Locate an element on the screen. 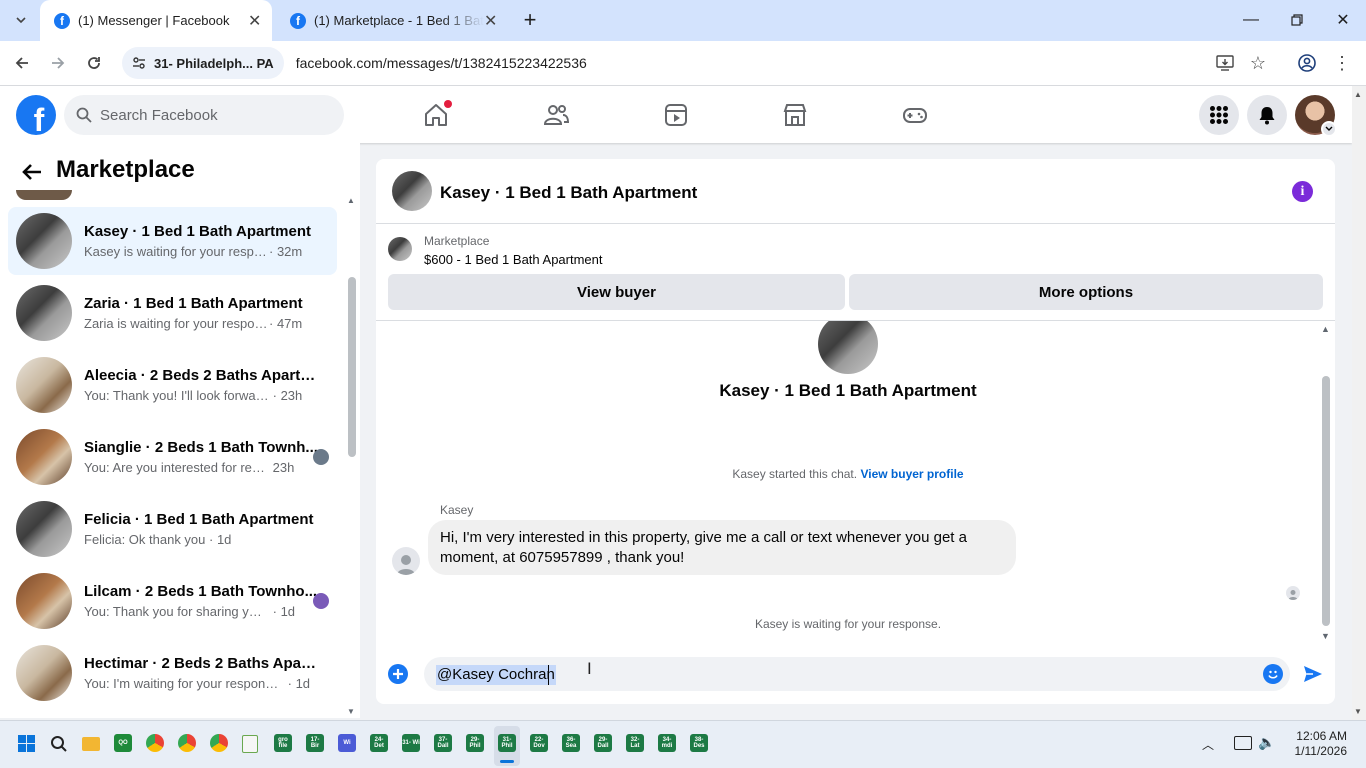  taskbar-search-icon is located at coordinates (59, 744).